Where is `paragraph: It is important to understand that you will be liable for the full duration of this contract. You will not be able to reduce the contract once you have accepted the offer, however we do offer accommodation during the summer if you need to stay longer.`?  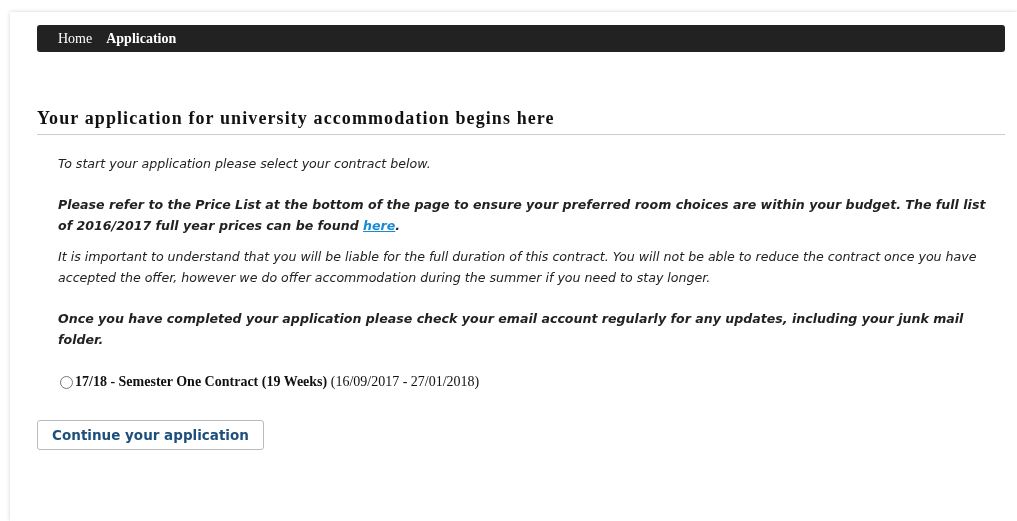
paragraph: It is important to understand that you will be liable for the full duration of this contract. You will not be able to reduce the contract once you have accepted the offer, however we do offer accommodation during the summer if you need to stay longer. is located at coordinates (518, 267).